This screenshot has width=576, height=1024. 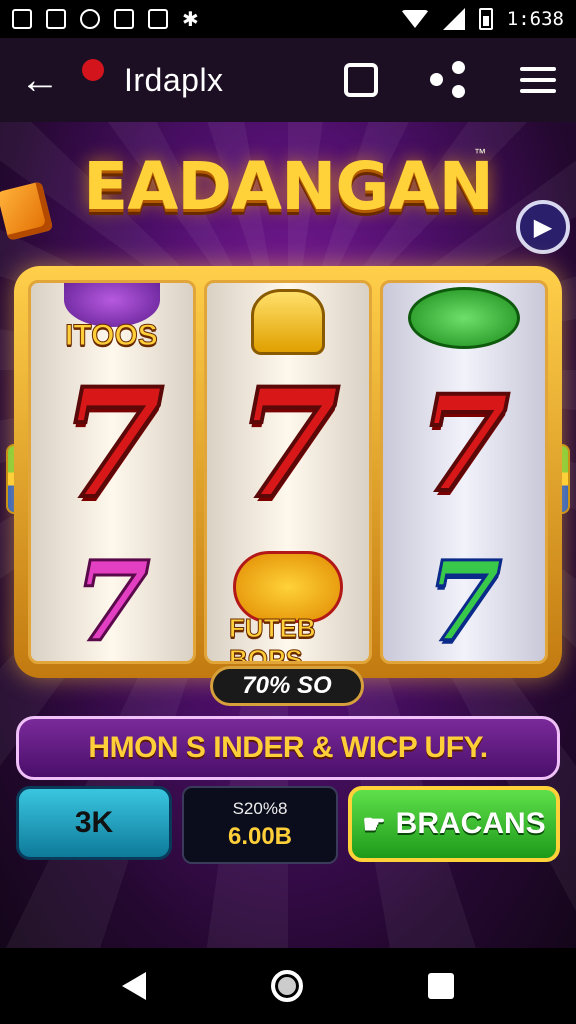 What do you see at coordinates (288, 80) in the screenshot?
I see `app-bar: ← Irdaplx` at bounding box center [288, 80].